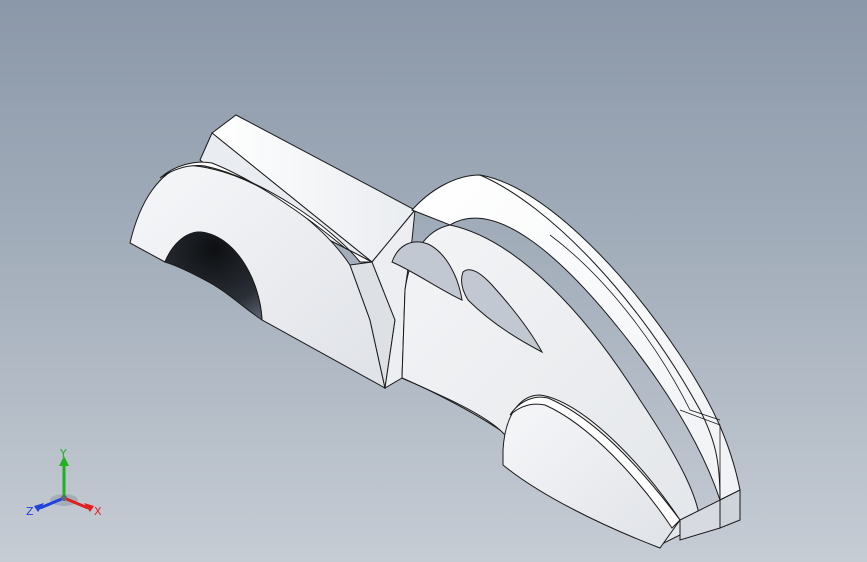 This screenshot has width=867, height=562. I want to click on y-axis-label: Y, so click(63, 454).